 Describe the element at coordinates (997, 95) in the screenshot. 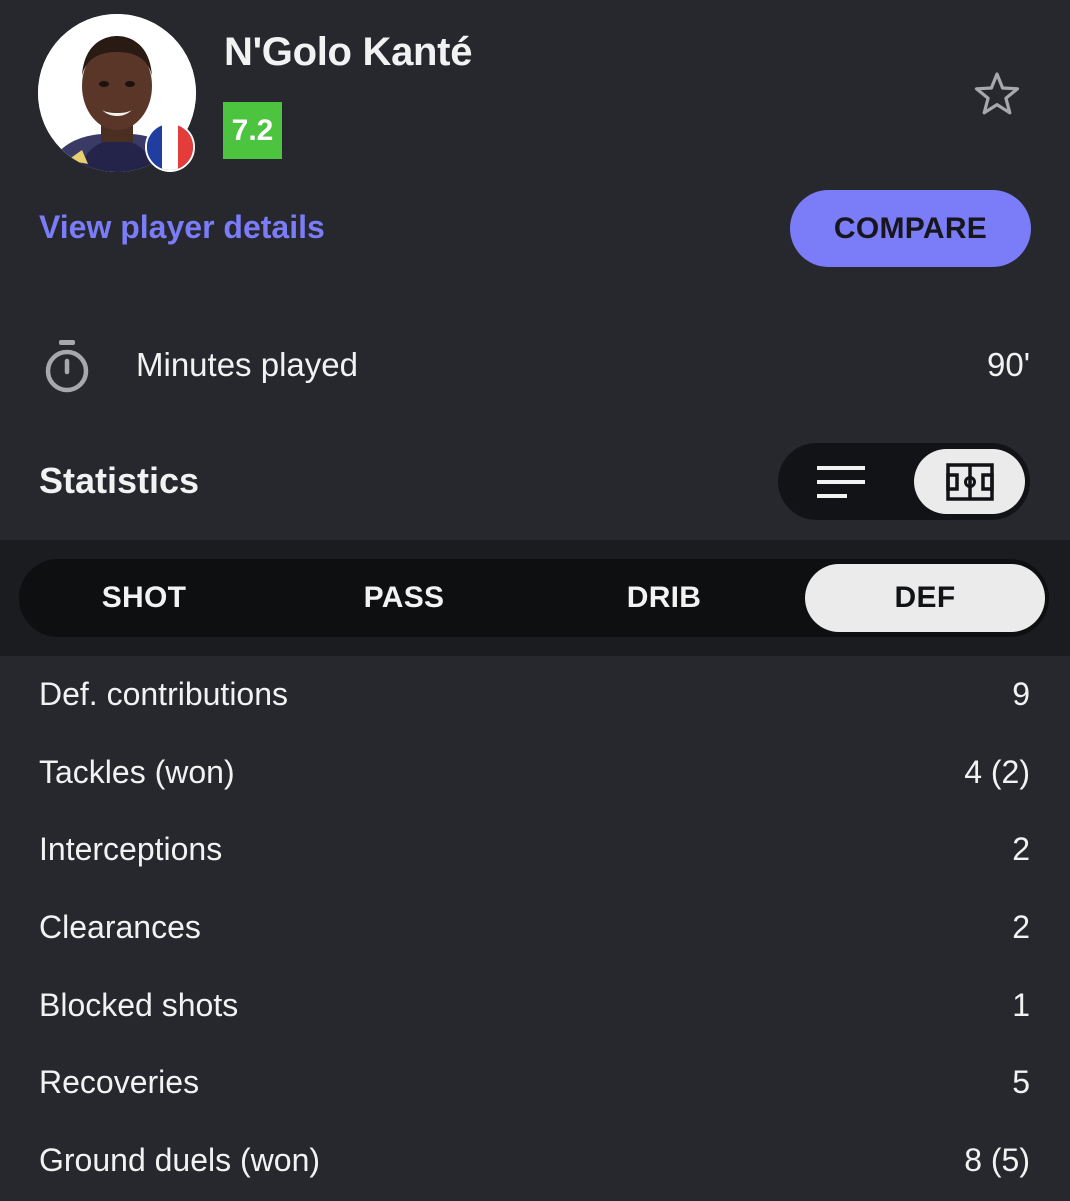

I see `star-outline-icon` at that location.